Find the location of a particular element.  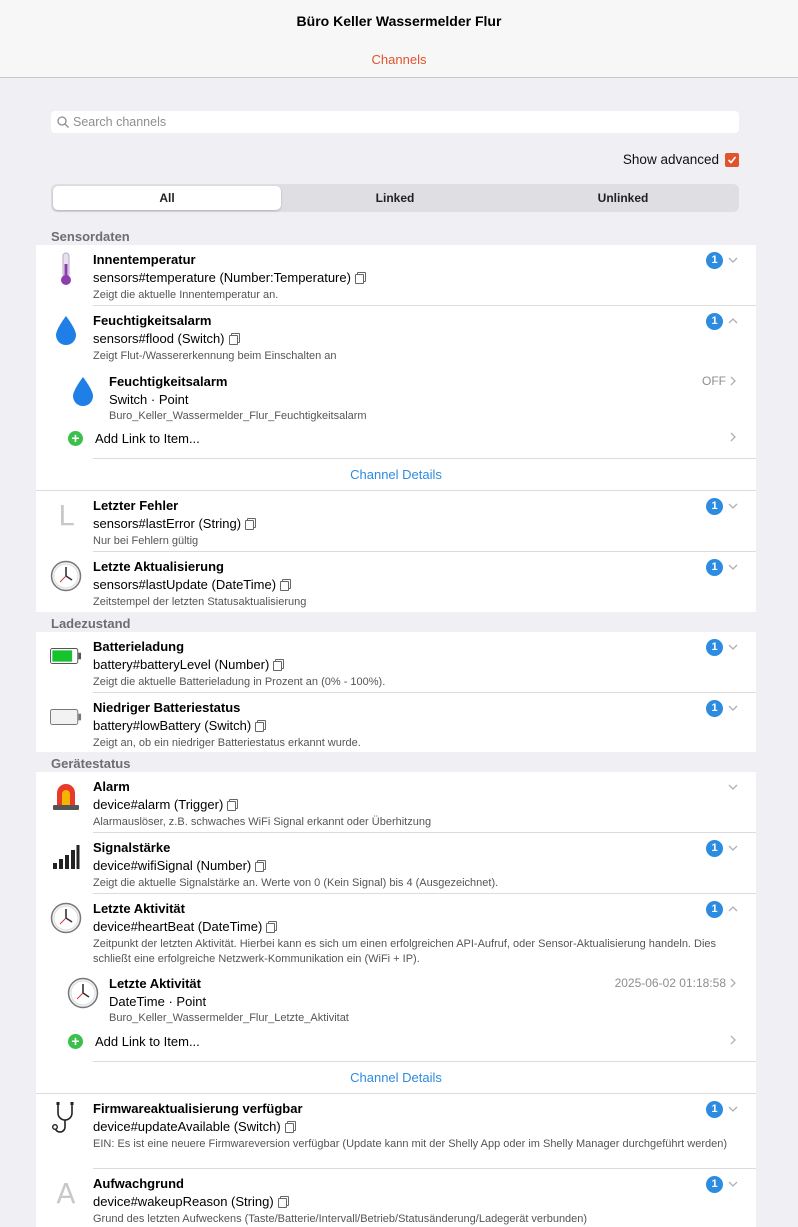

text-icon: L is located at coordinates (66, 515).